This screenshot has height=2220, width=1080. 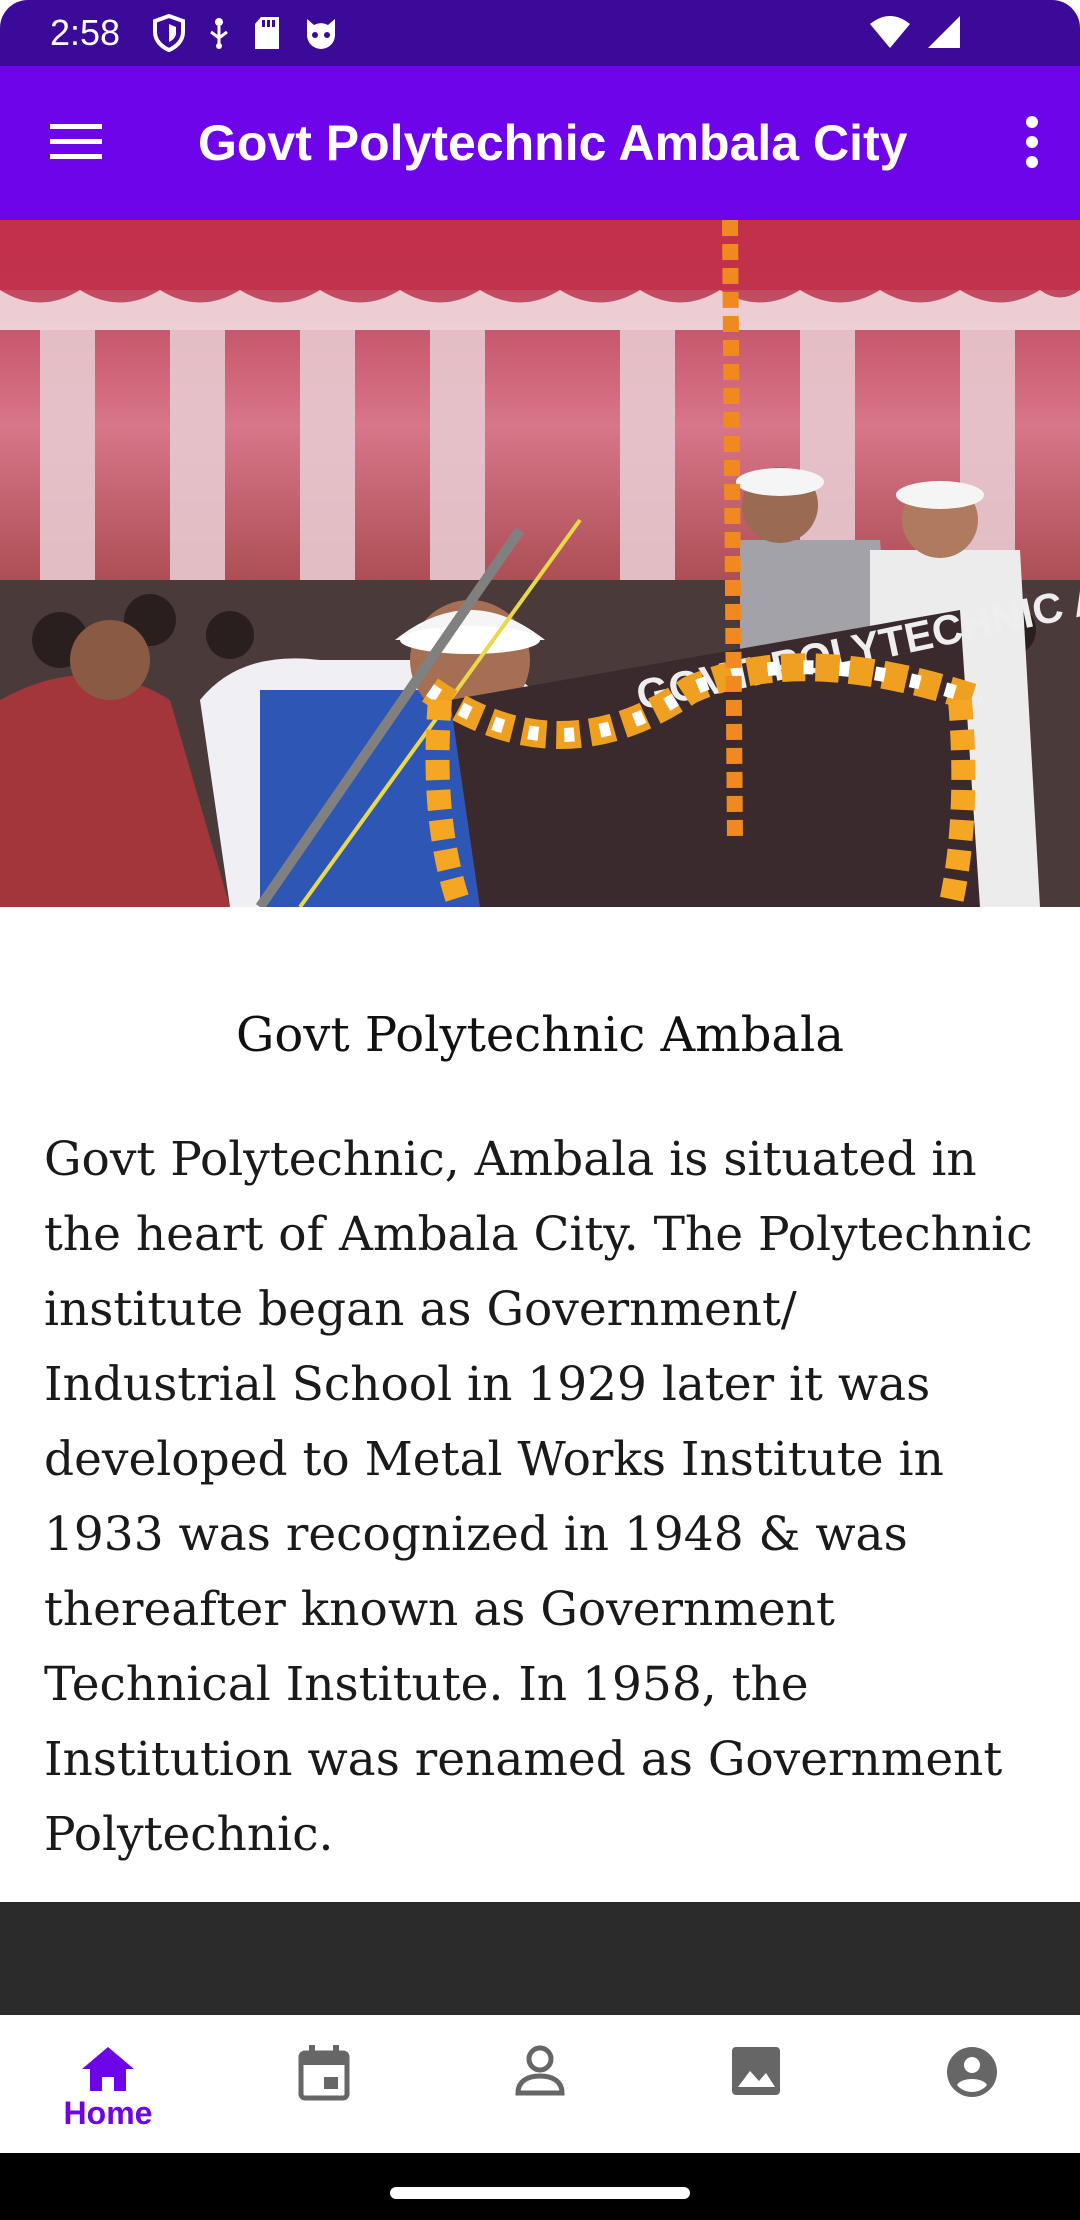 What do you see at coordinates (540, 2070) in the screenshot?
I see `person-icon` at bounding box center [540, 2070].